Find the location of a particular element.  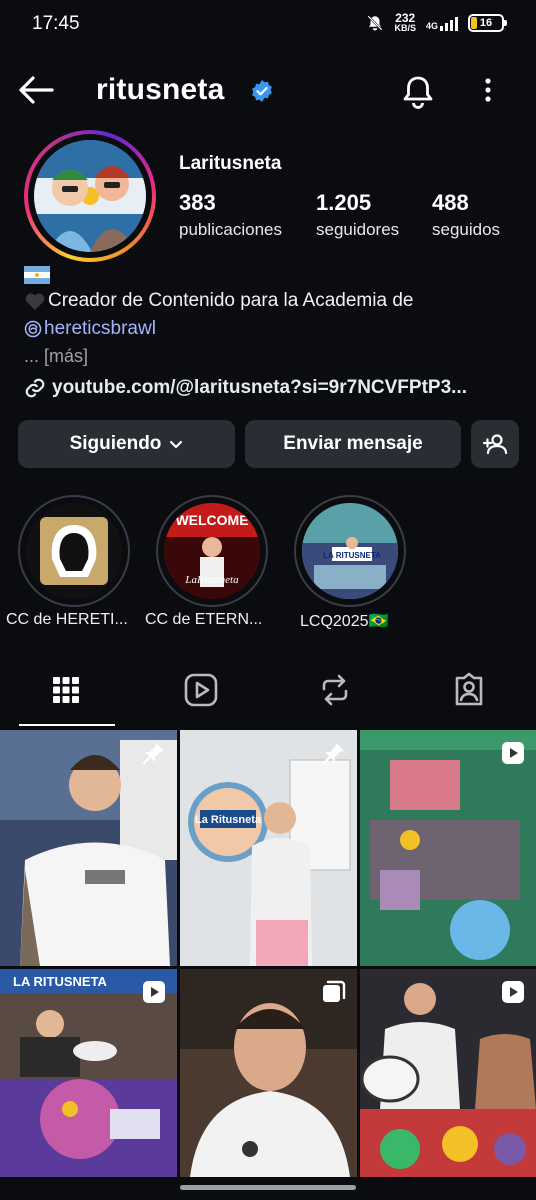

tab-grid is located at coordinates (66, 690).